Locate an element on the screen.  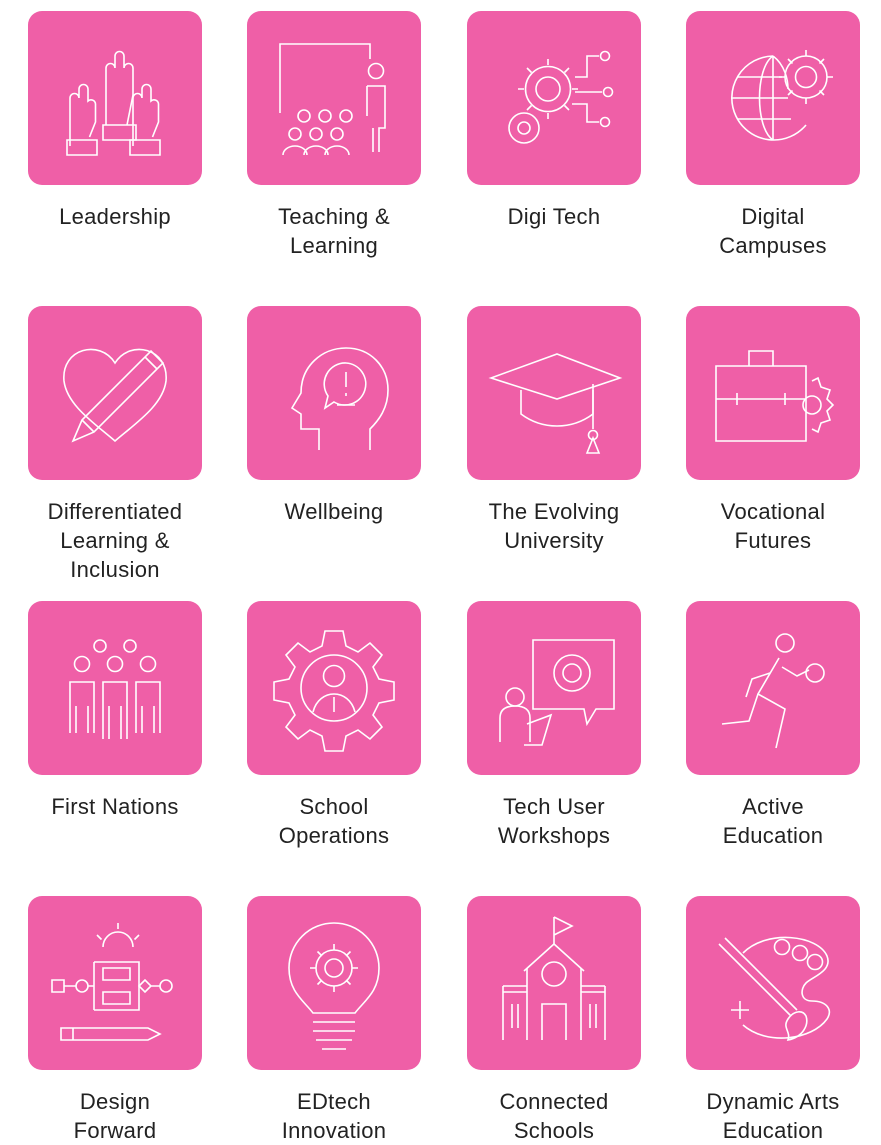
tile-connected-schools: Connected Schools is located at coordinates (554, 1020).